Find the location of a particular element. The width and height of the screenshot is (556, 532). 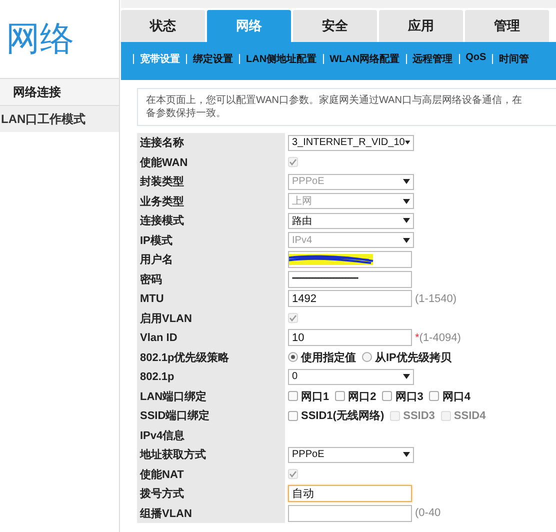

field-label: 连接名称 is located at coordinates (211, 142).